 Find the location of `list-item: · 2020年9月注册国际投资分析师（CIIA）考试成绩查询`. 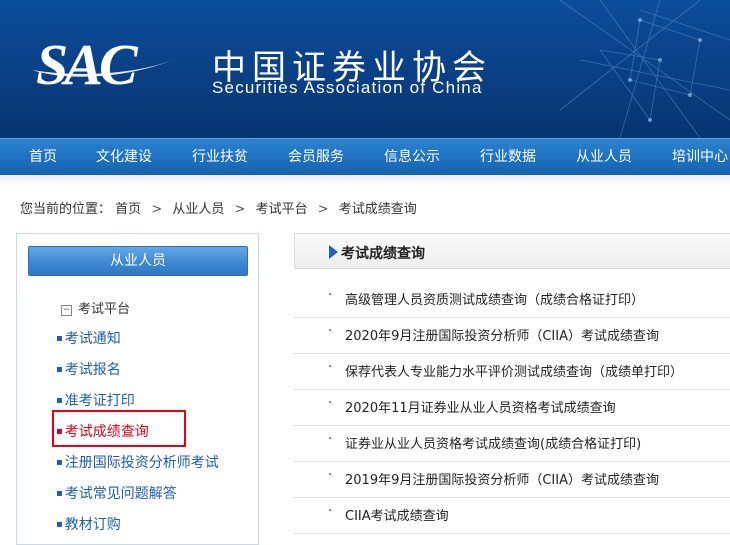

list-item: · 2020年9月注册国际投资分析师（CIIA）考试成绩查询 is located at coordinates (512, 335).